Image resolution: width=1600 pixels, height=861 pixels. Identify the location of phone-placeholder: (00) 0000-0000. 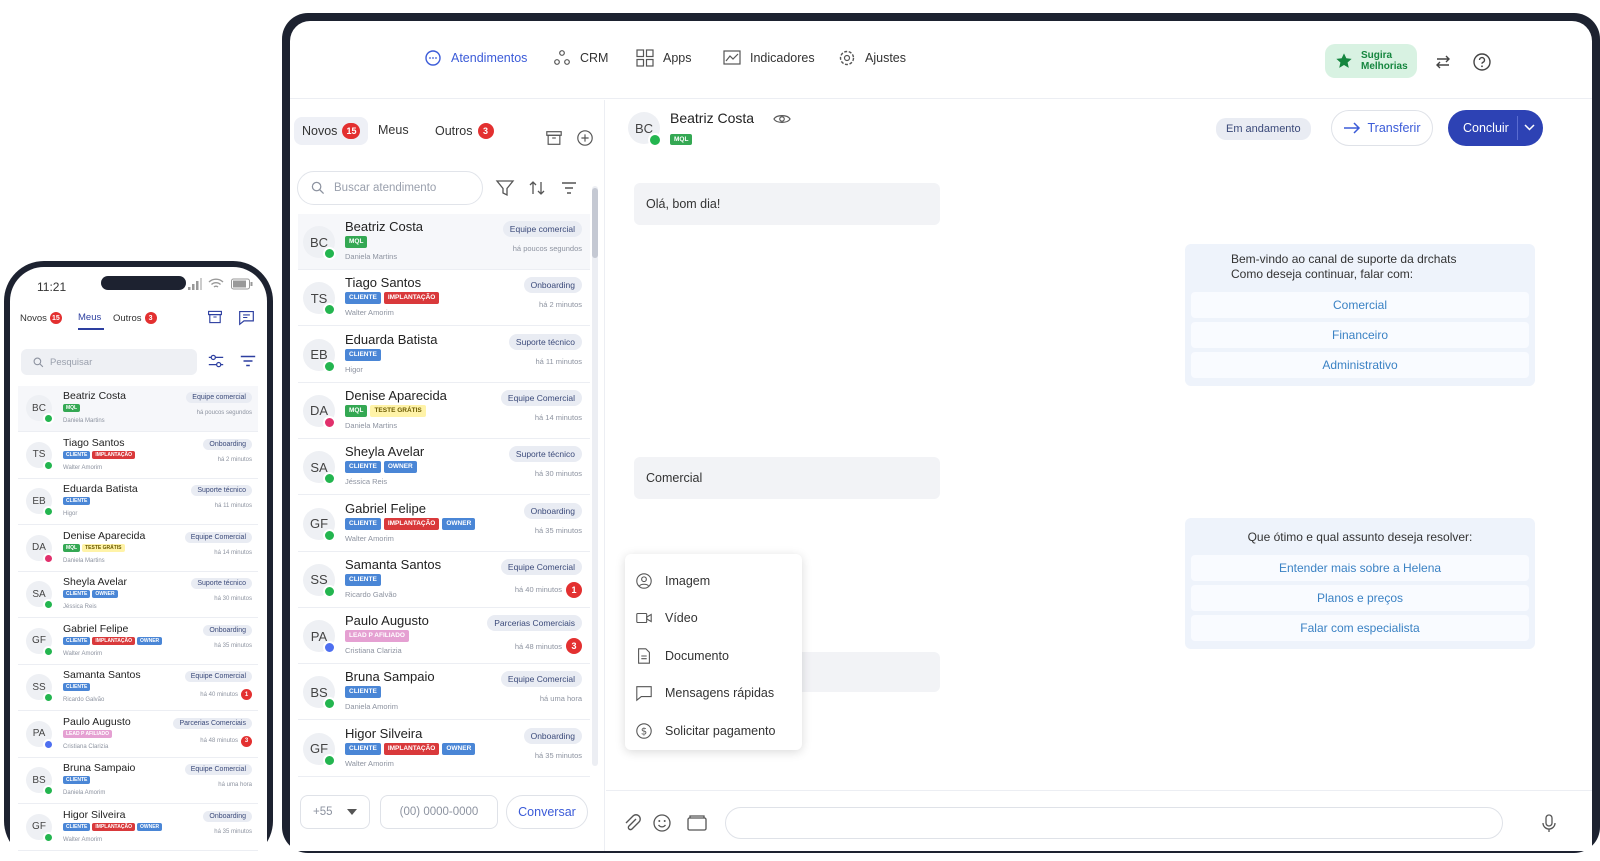
(439, 812).